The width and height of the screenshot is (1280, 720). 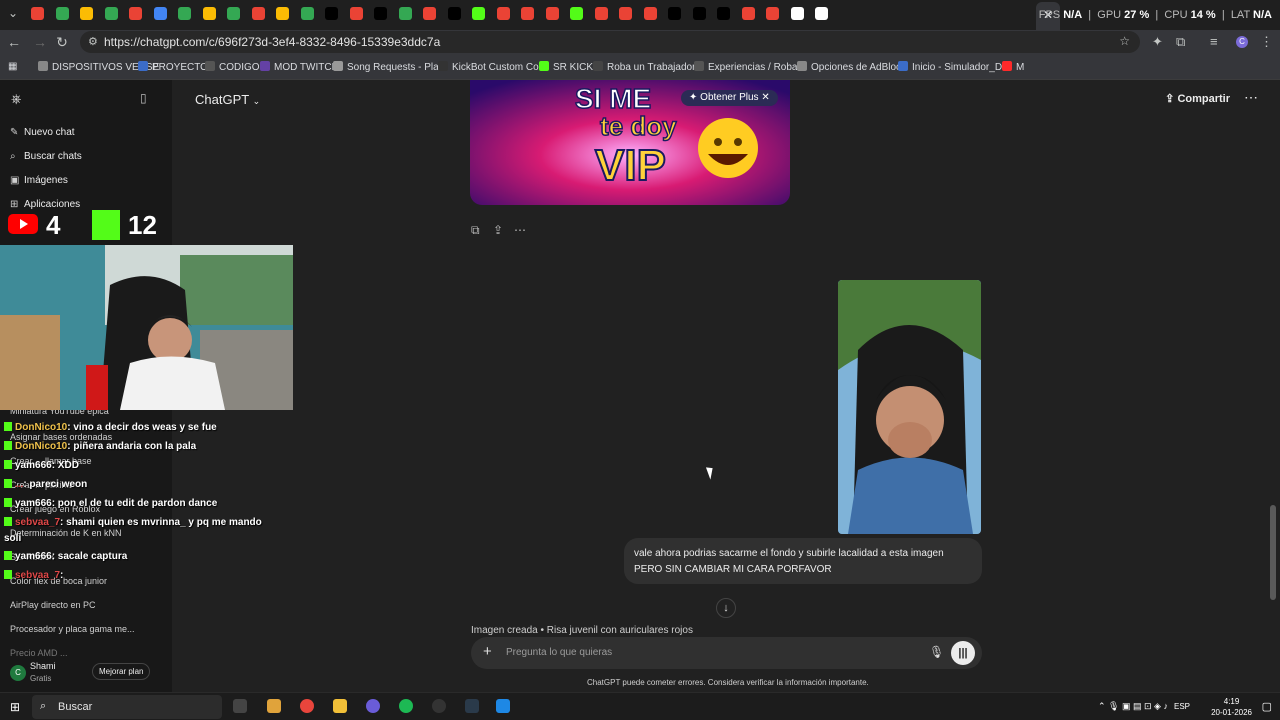 What do you see at coordinates (66, 533) in the screenshot?
I see `history-item: Determinación de K en kNN` at bounding box center [66, 533].